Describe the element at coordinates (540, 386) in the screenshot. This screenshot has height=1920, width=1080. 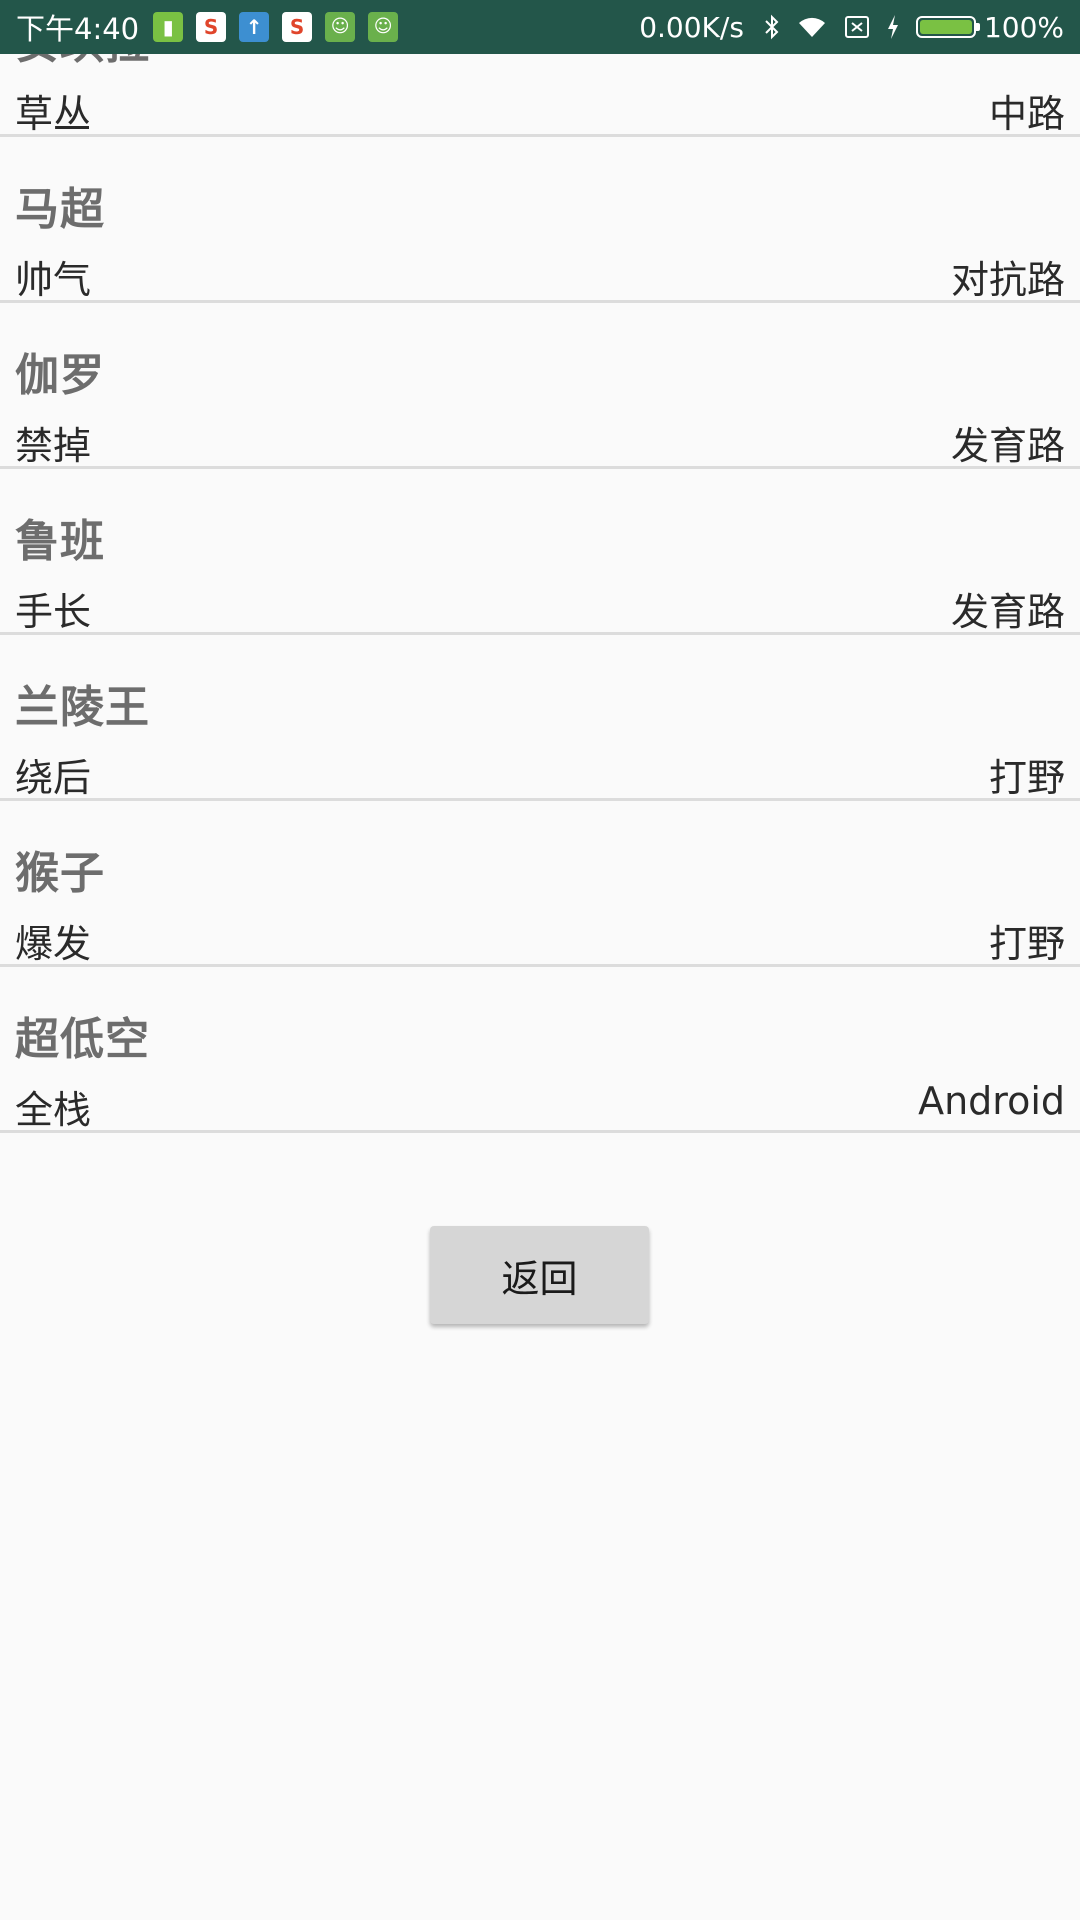
I see `list-item: 伽罗禁掉 发育路` at that location.